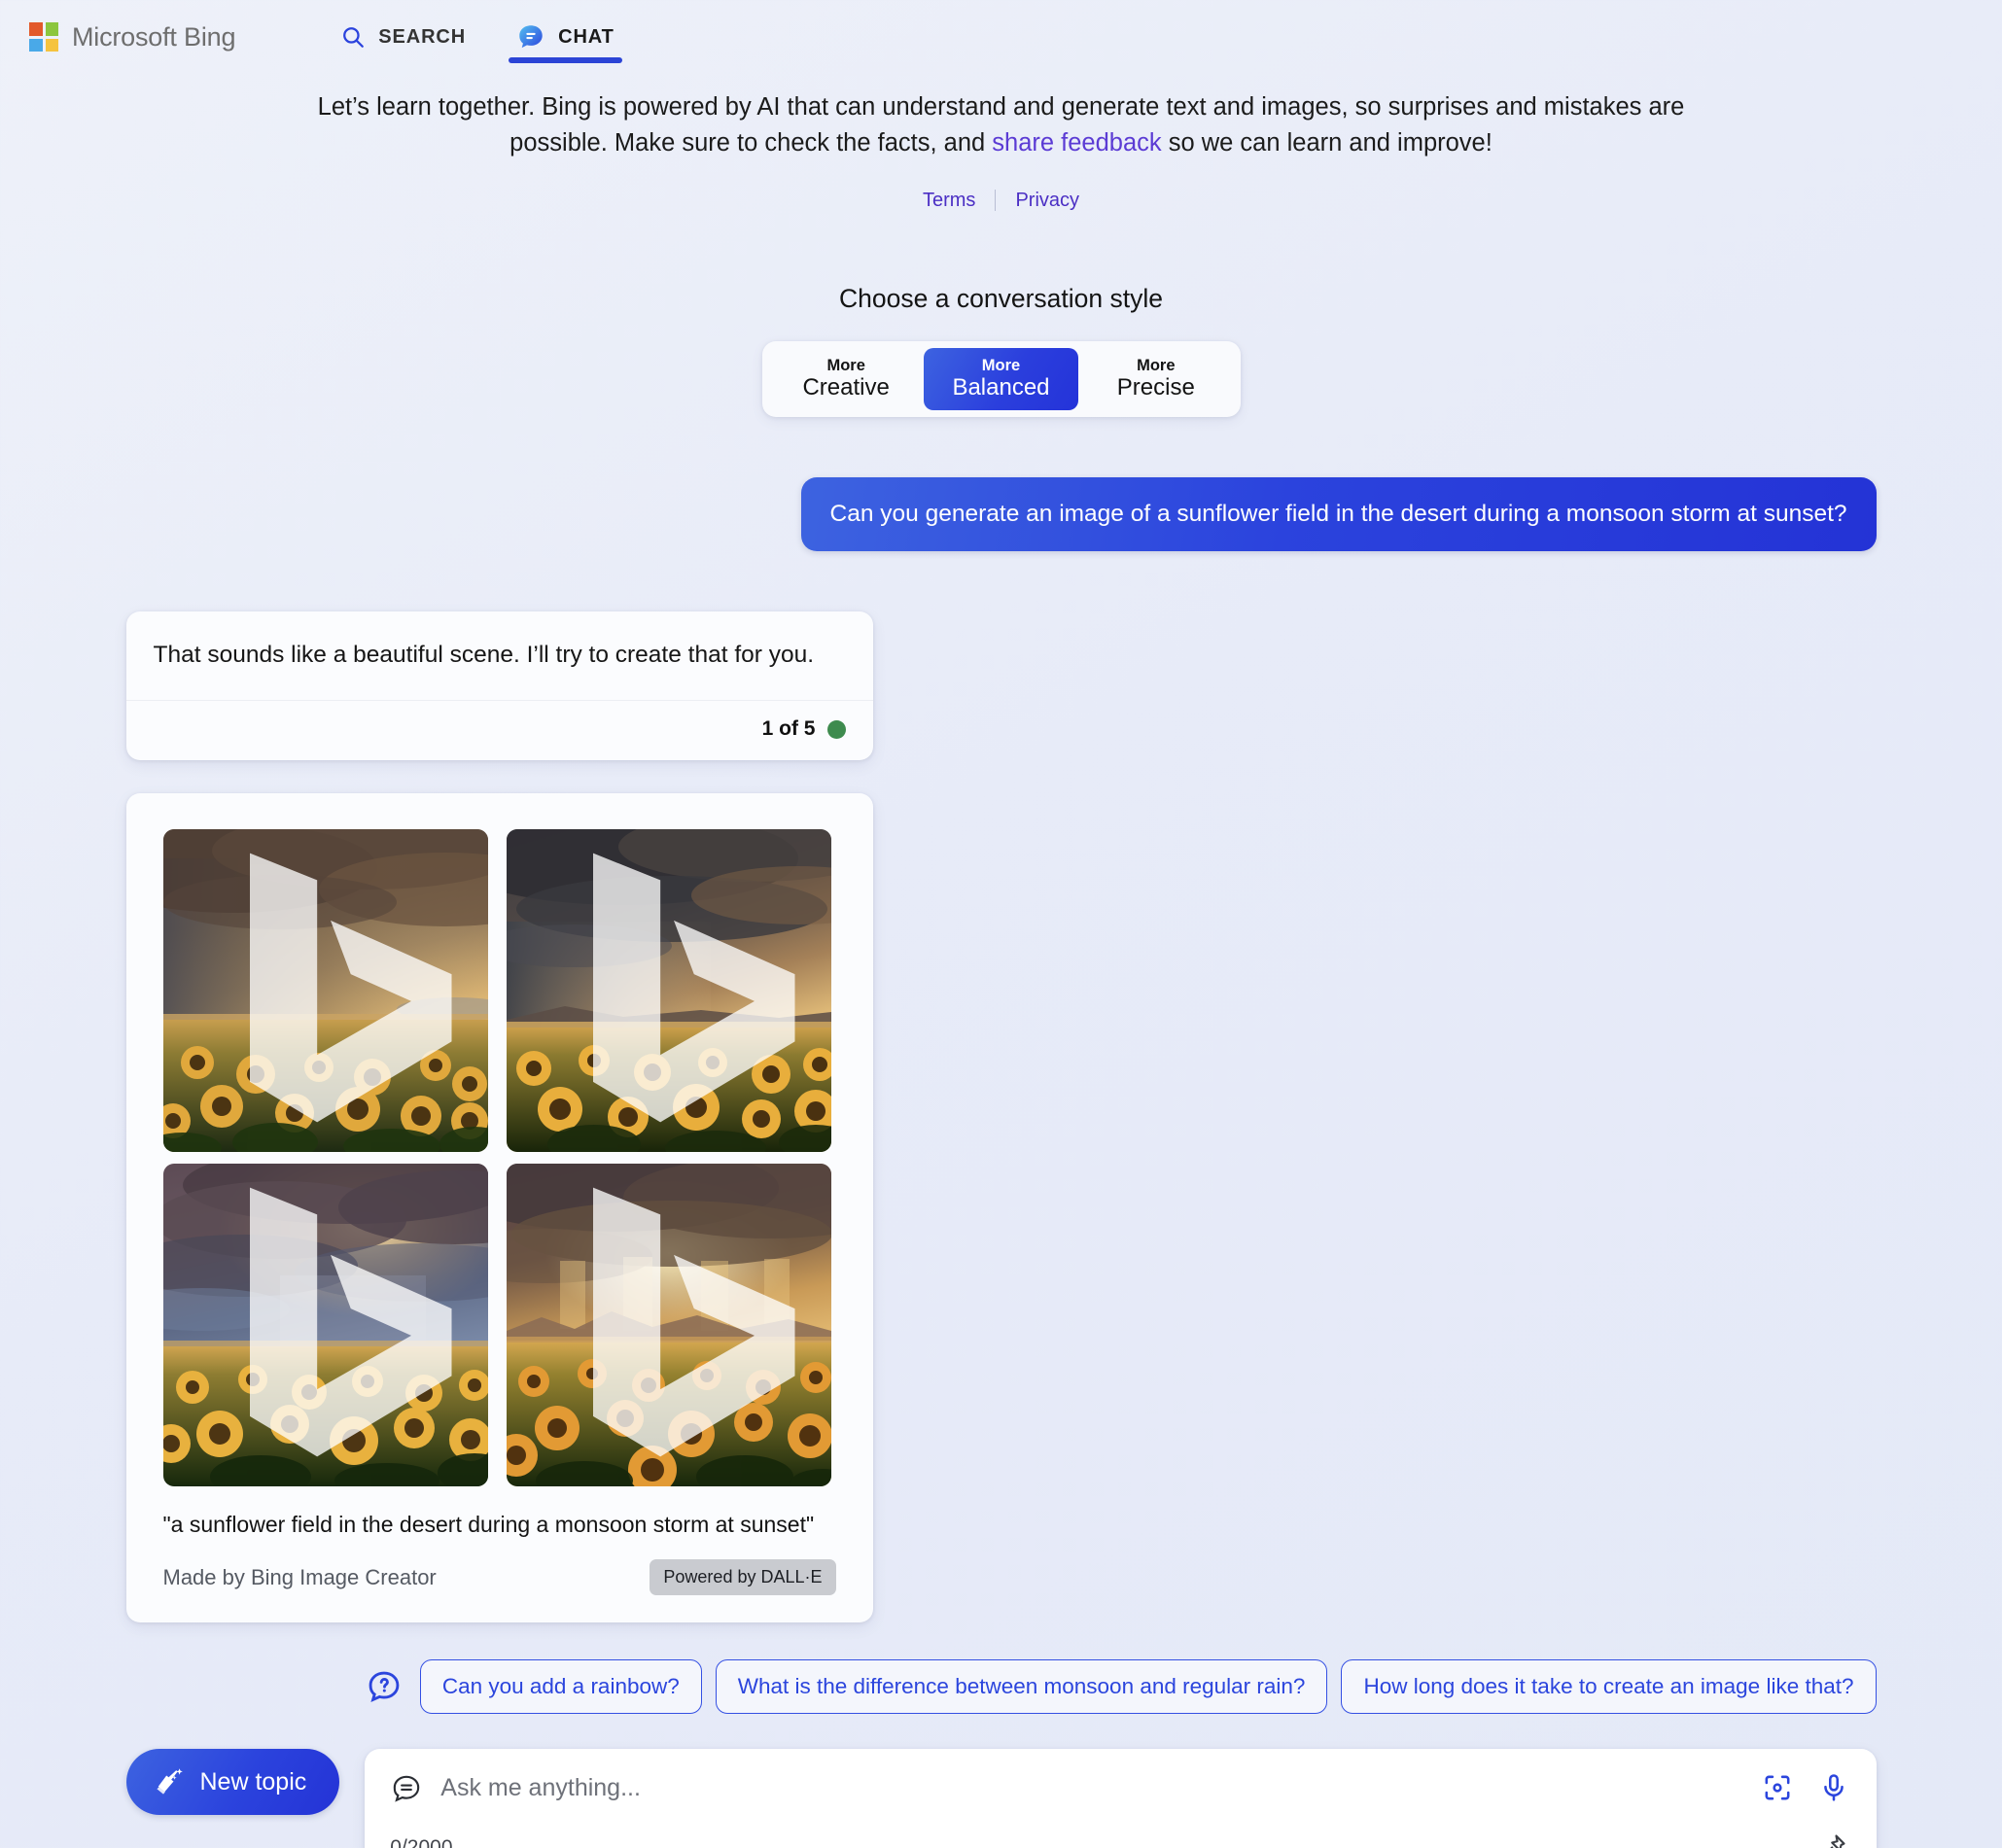  What do you see at coordinates (1777, 1787) in the screenshot?
I see `visual-search-icon` at bounding box center [1777, 1787].